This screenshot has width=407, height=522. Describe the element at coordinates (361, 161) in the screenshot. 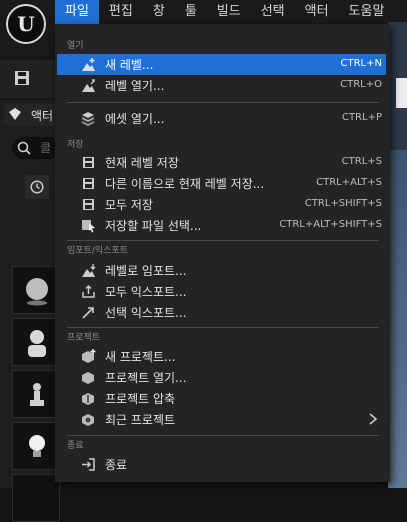

I see `menu-item-shortcut: CTRL+S` at that location.